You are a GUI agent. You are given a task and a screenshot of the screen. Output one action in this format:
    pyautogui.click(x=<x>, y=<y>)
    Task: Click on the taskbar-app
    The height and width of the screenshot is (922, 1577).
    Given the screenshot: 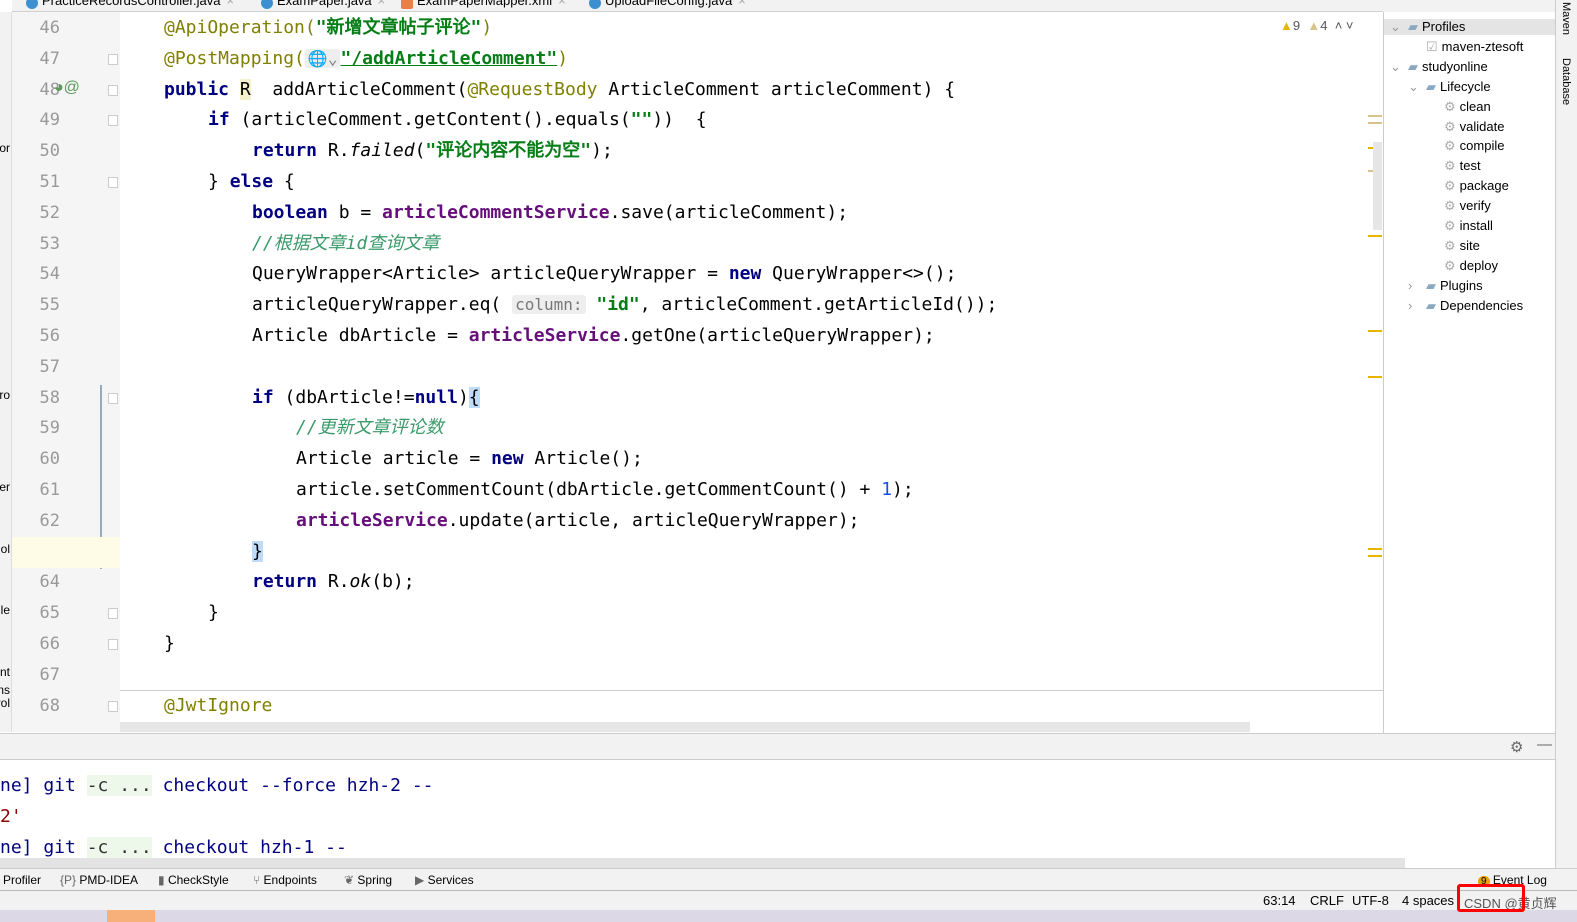 What is the action you would take?
    pyautogui.click(x=131, y=916)
    